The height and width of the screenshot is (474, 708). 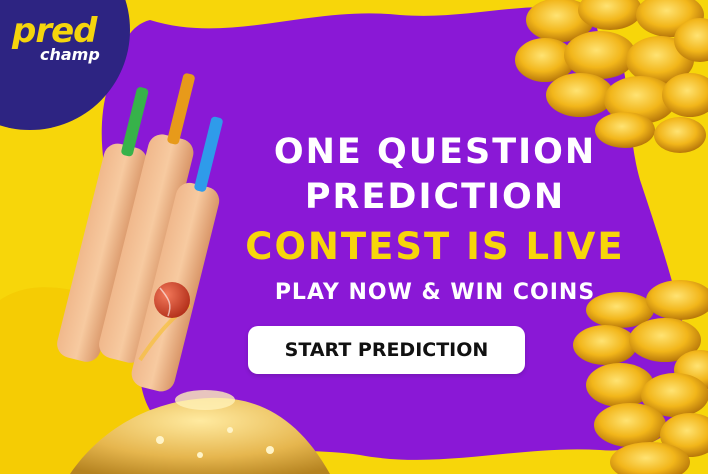 I want to click on contest-live-text: CONTEST IS LIVE, so click(x=435, y=246).